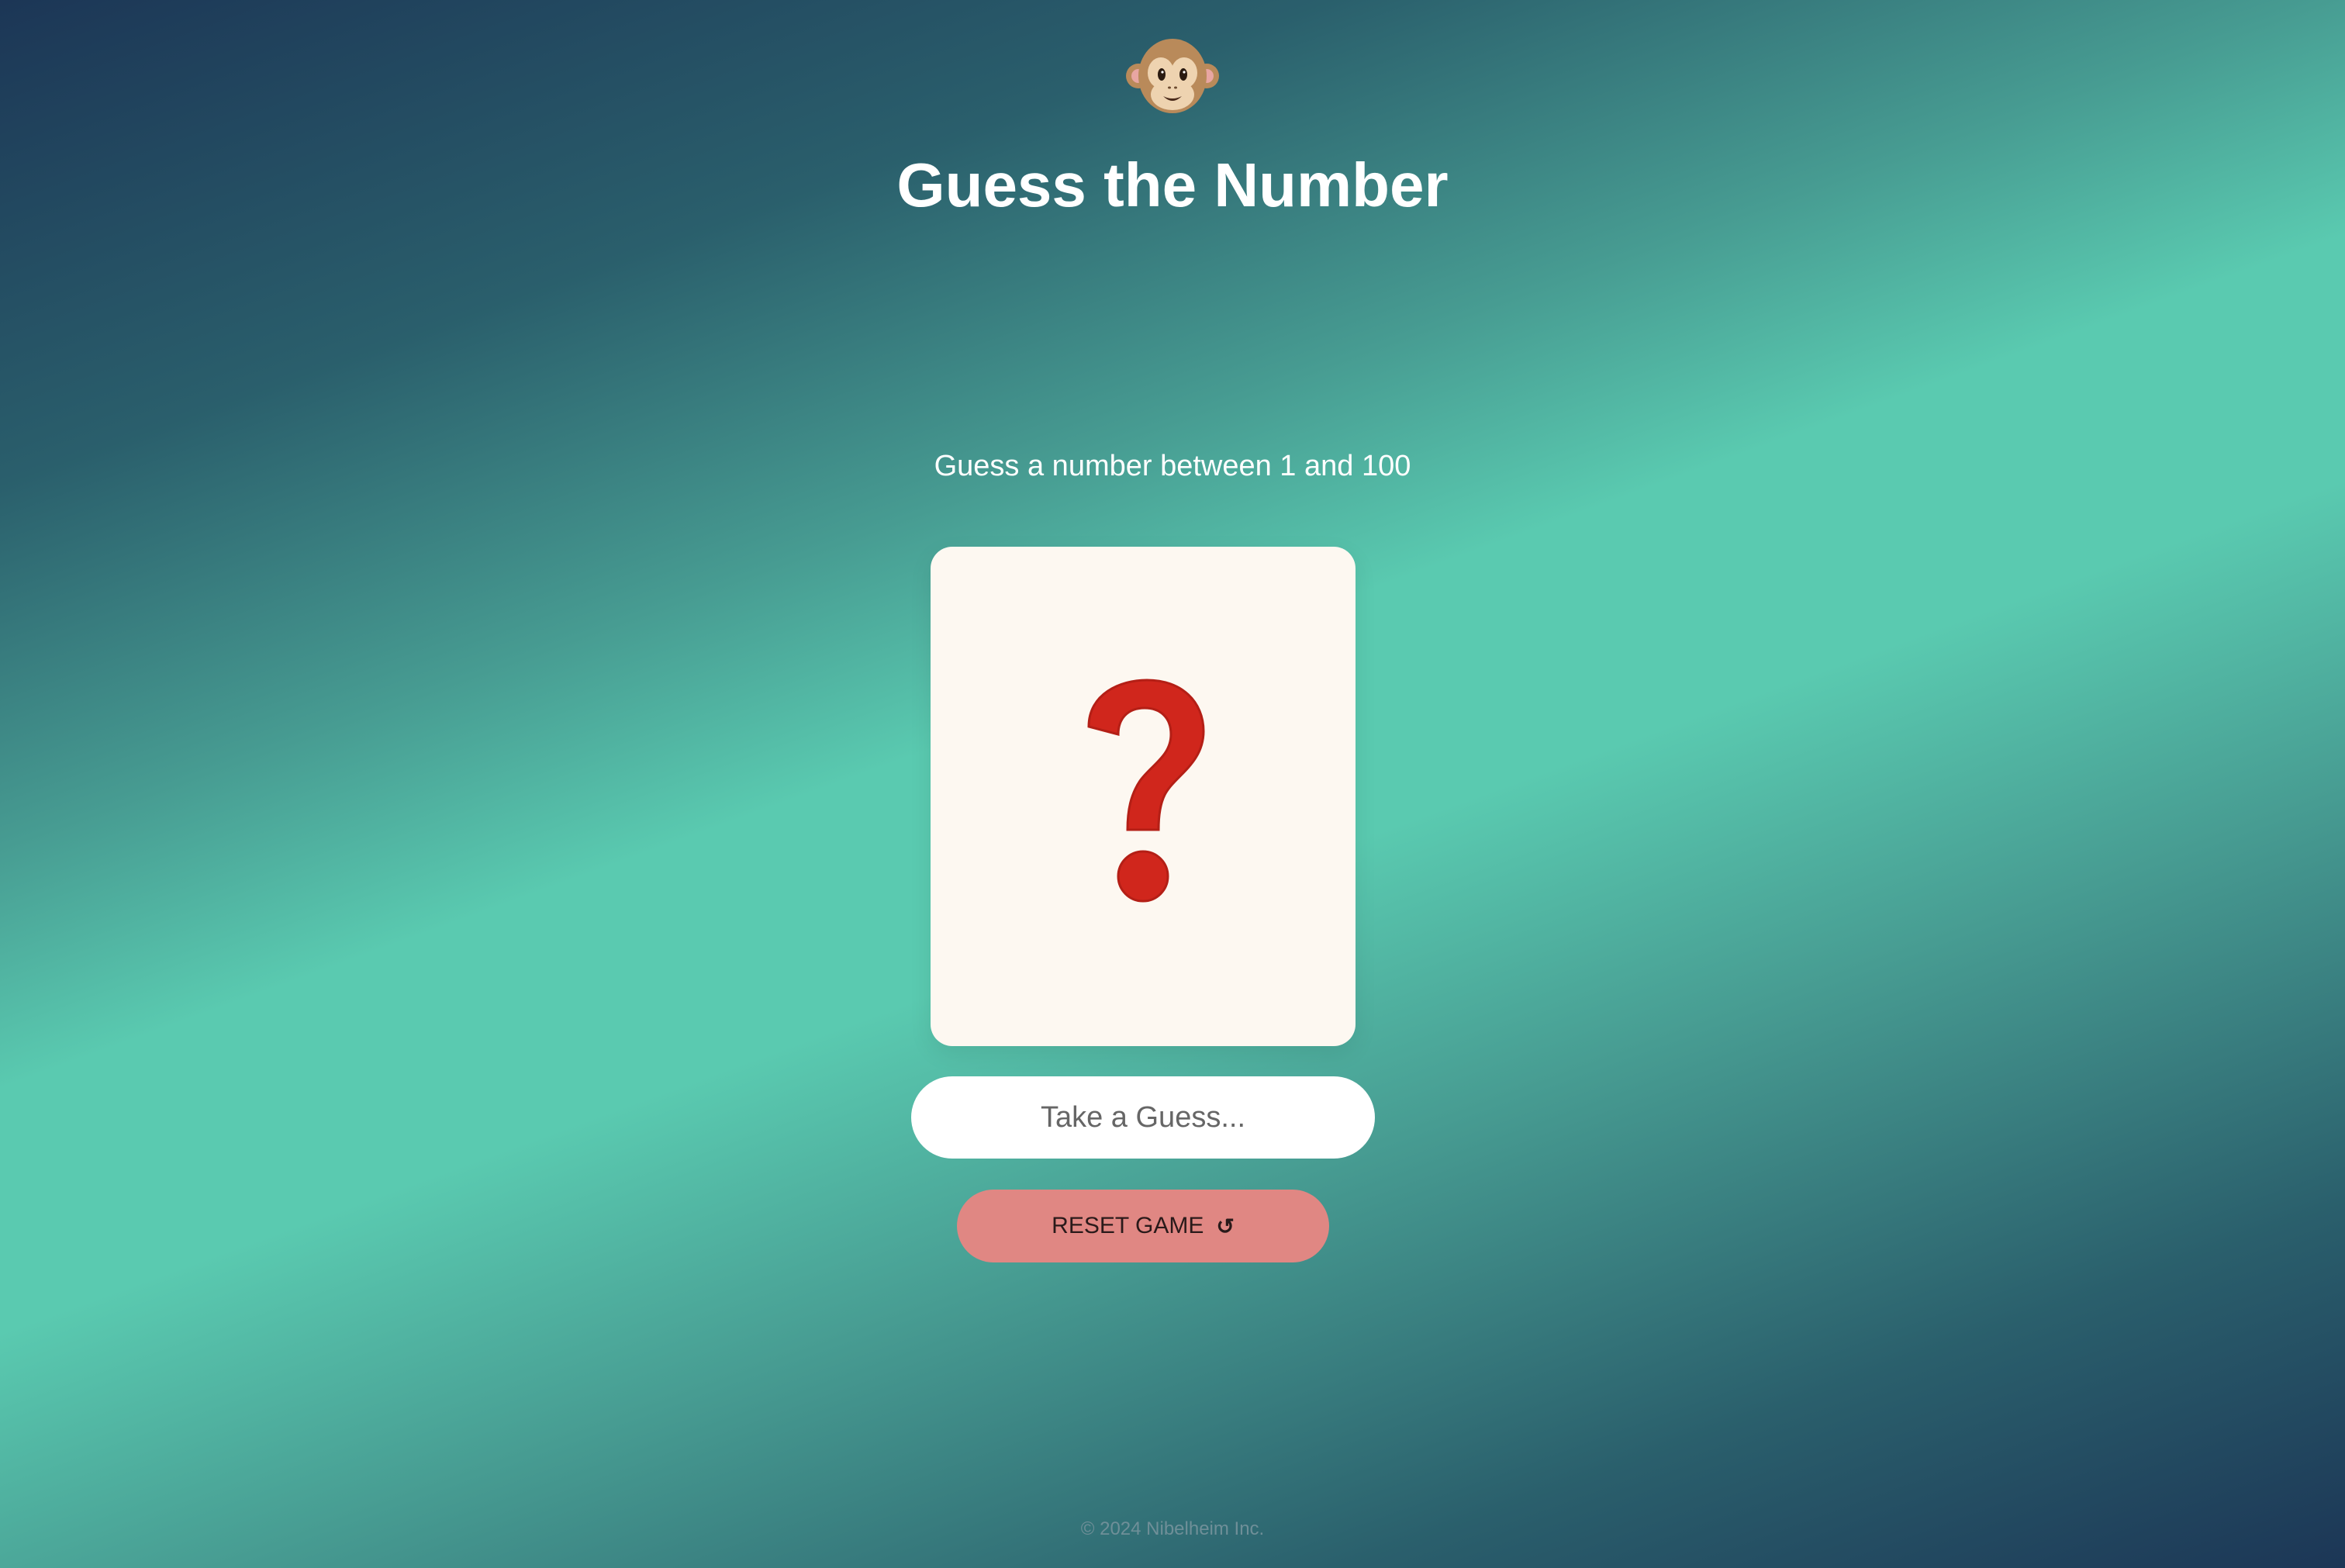 The image size is (2345, 1568). Describe the element at coordinates (1172, 125) in the screenshot. I see `header: Guess the Number` at that location.